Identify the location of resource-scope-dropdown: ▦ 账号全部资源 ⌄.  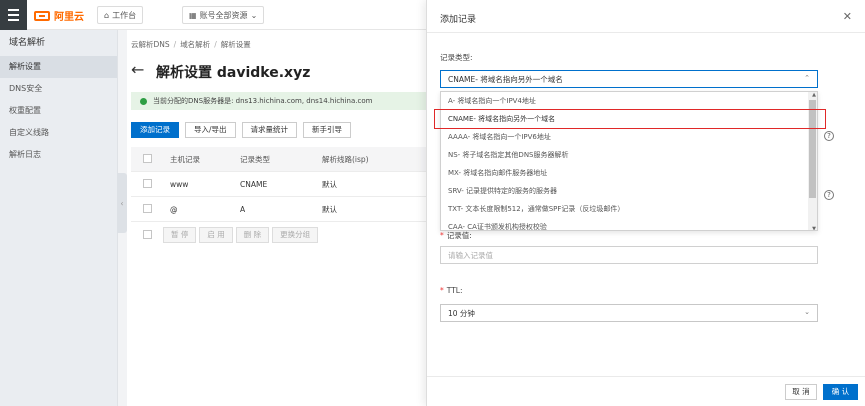
(223, 15).